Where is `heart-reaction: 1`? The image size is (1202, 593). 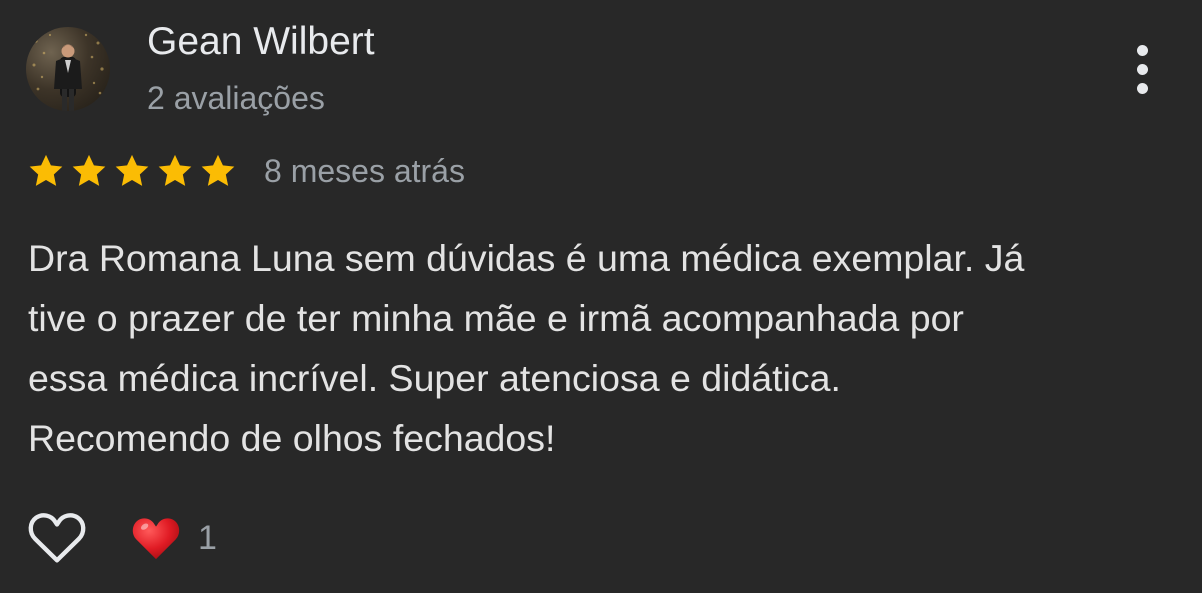
heart-reaction: 1 is located at coordinates (173, 538).